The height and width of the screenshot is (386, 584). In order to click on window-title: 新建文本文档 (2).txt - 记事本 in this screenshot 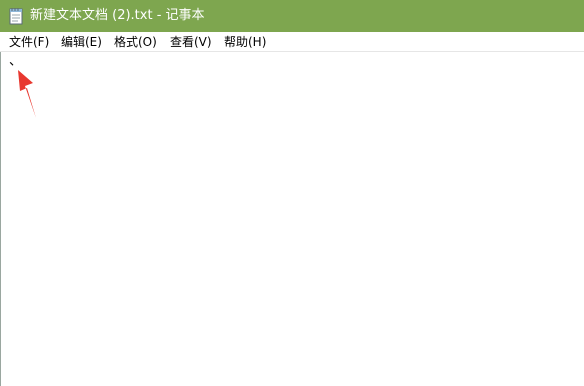, I will do `click(117, 15)`.